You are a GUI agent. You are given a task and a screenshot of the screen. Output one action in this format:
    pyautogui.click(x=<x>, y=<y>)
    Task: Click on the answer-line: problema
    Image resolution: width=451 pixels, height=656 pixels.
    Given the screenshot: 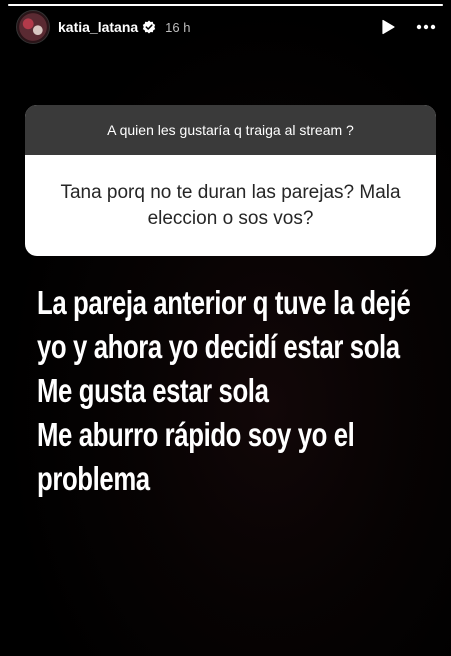 What is the action you would take?
    pyautogui.click(x=93, y=478)
    